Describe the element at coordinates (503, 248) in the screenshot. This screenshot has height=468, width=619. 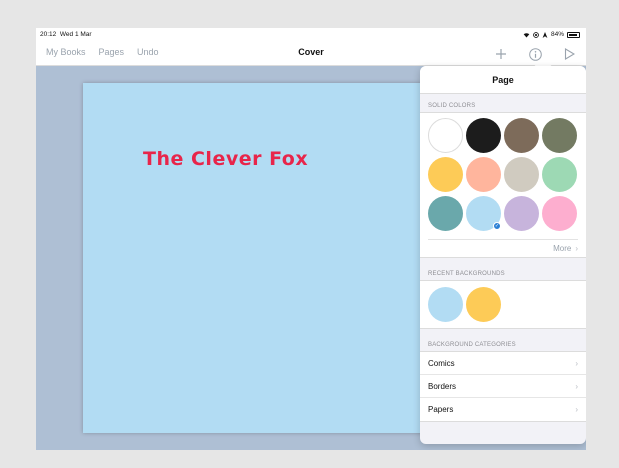
I see `more-colors-button: More ›` at that location.